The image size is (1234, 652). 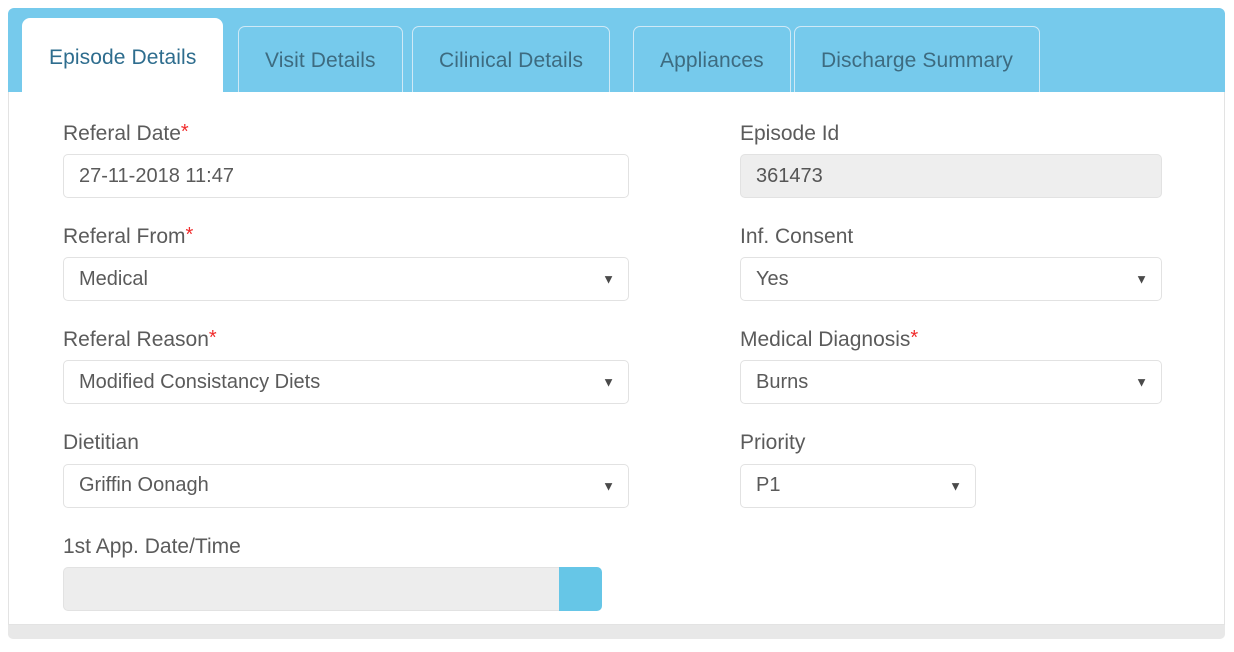 I want to click on referal-reason-select: Modified Consistancy Diets ▼, so click(x=346, y=382).